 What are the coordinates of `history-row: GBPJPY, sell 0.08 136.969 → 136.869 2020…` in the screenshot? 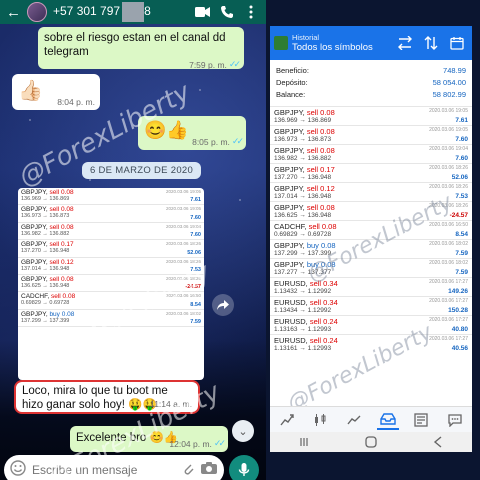 It's located at (371, 115).